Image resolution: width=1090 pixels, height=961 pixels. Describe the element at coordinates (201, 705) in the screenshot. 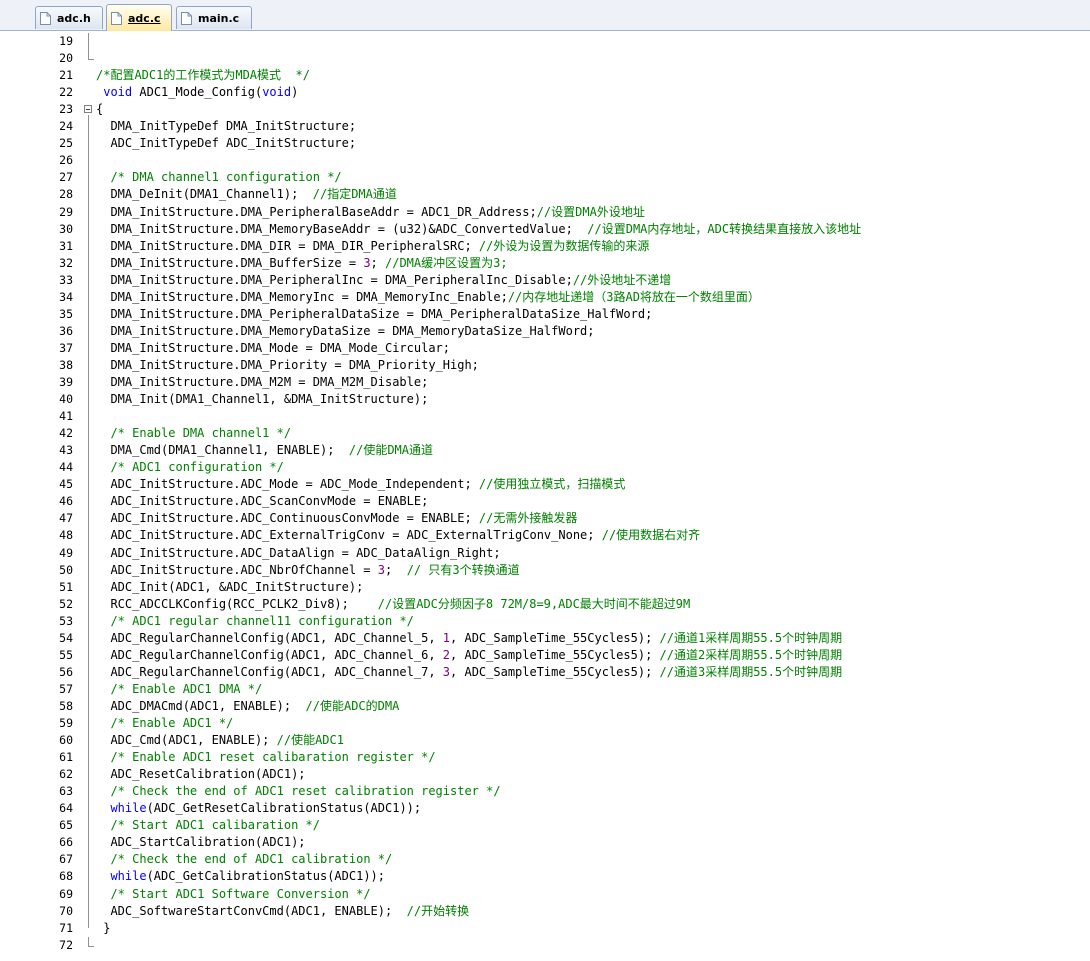

I see `code-token: ADC_DMACmd(ADC1, ENABLE);` at that location.